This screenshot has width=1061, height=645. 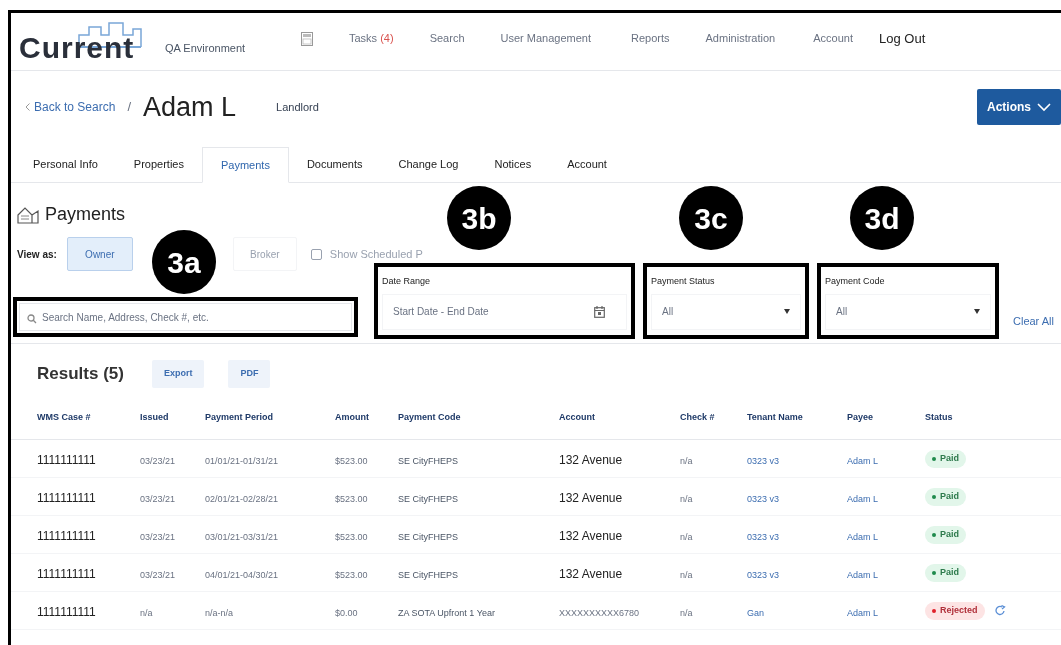 What do you see at coordinates (599, 311) in the screenshot?
I see `calendar-icon` at bounding box center [599, 311].